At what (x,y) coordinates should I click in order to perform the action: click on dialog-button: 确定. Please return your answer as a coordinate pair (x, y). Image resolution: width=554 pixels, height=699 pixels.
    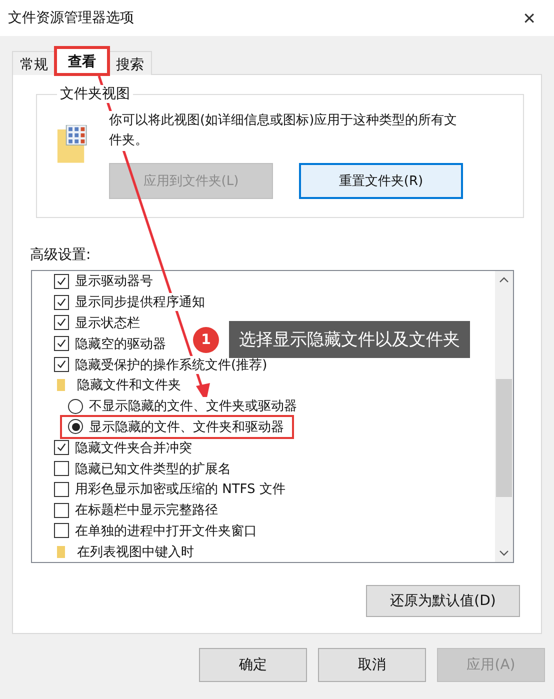
    Looking at the image, I should click on (253, 665).